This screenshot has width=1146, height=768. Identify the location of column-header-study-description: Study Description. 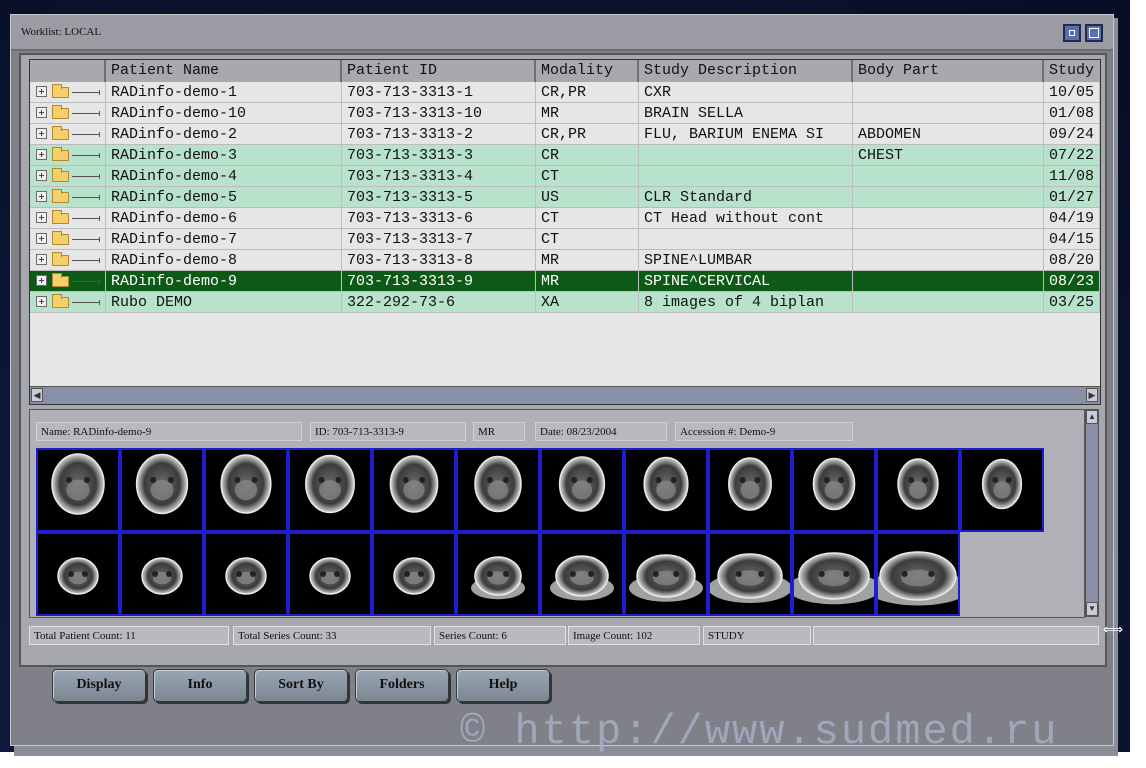
(746, 71).